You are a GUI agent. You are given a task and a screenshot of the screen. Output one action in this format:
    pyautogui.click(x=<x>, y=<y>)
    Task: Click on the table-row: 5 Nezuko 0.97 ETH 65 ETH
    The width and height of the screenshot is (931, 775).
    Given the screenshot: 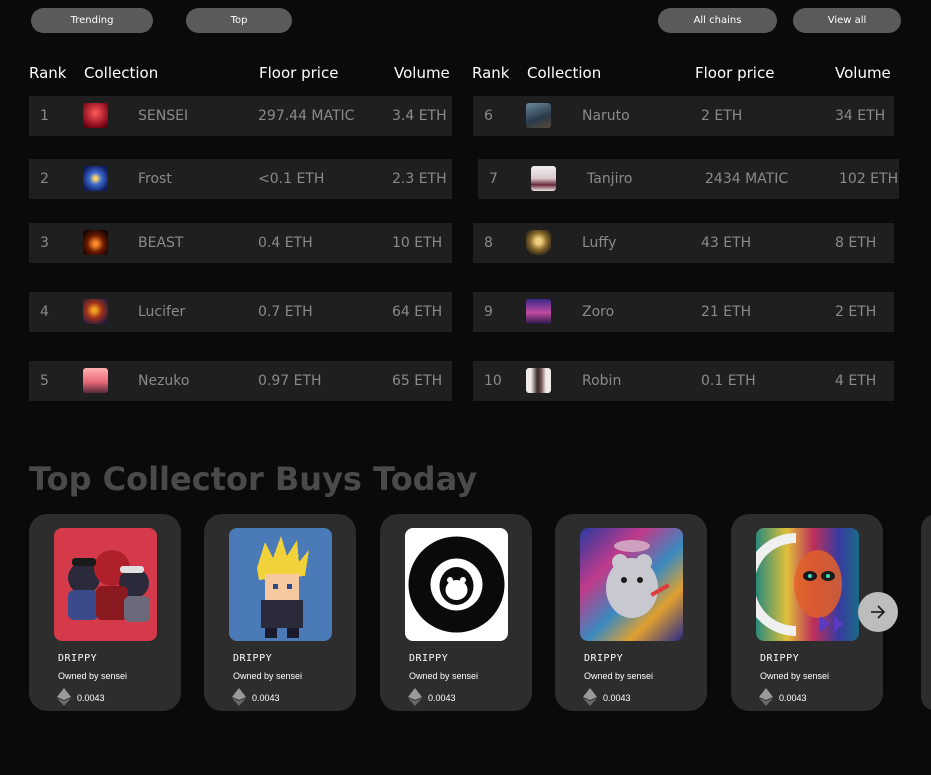 What is the action you would take?
    pyautogui.click(x=240, y=381)
    